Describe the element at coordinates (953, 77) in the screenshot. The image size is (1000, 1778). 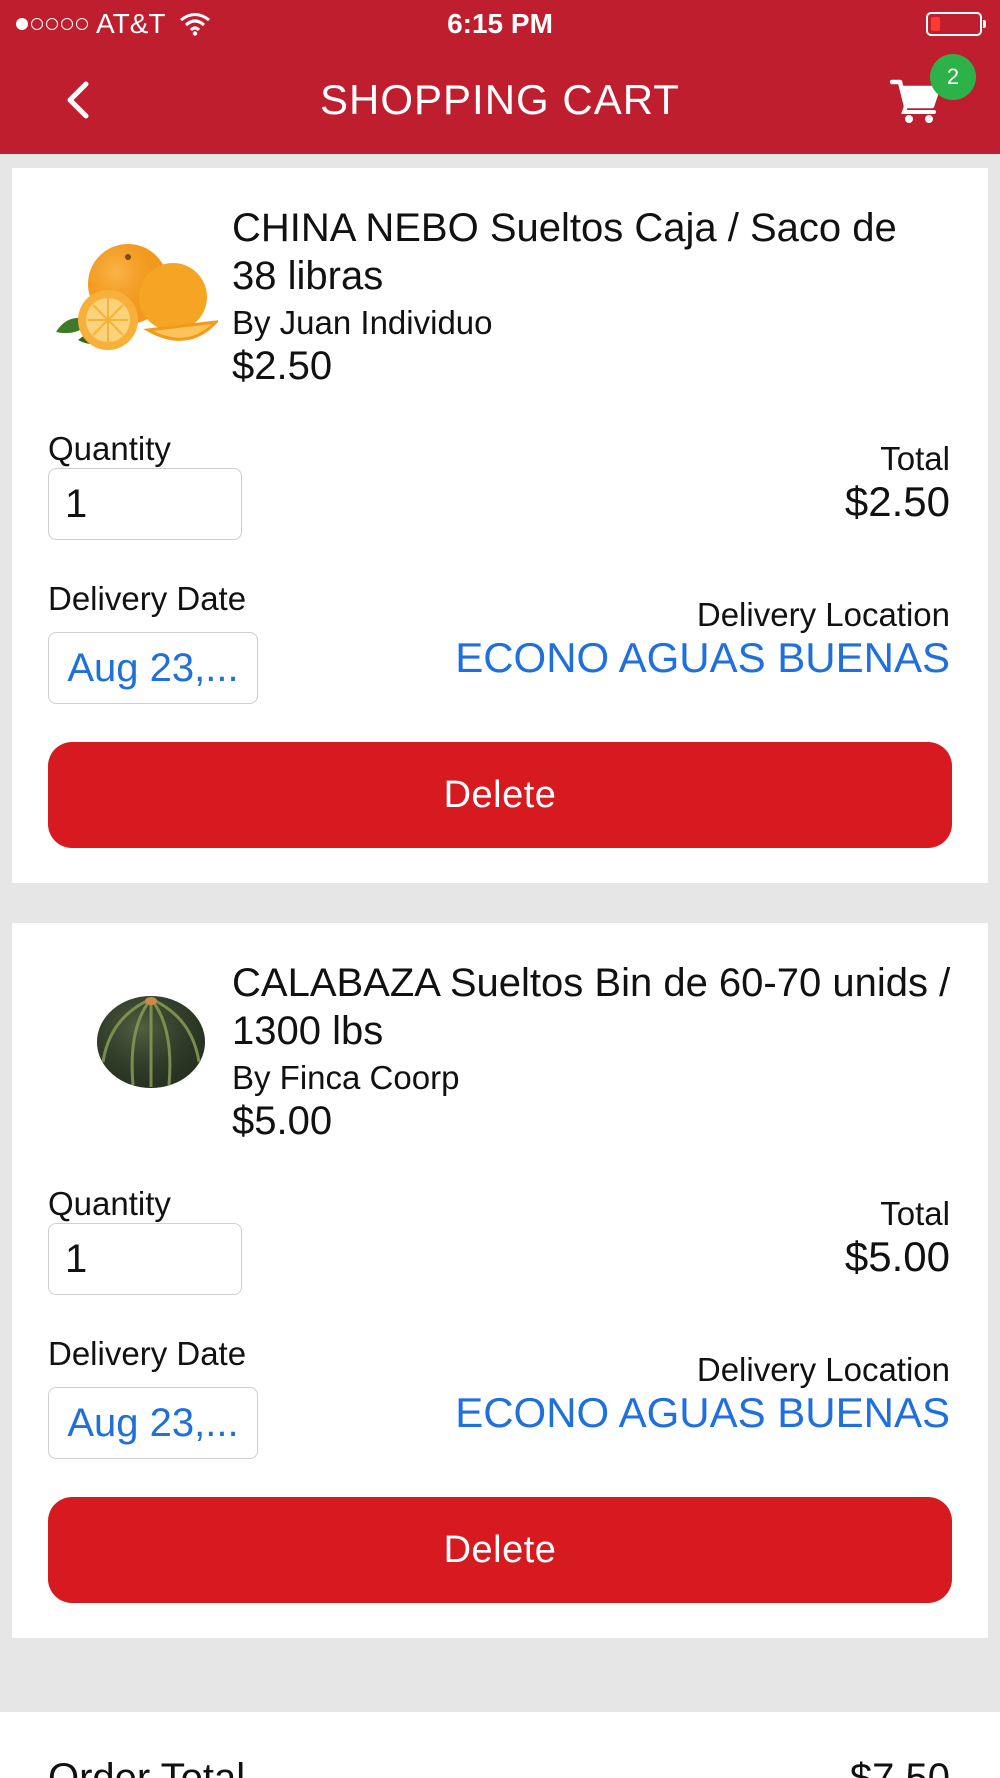
I see `cart-count-badge: 2` at that location.